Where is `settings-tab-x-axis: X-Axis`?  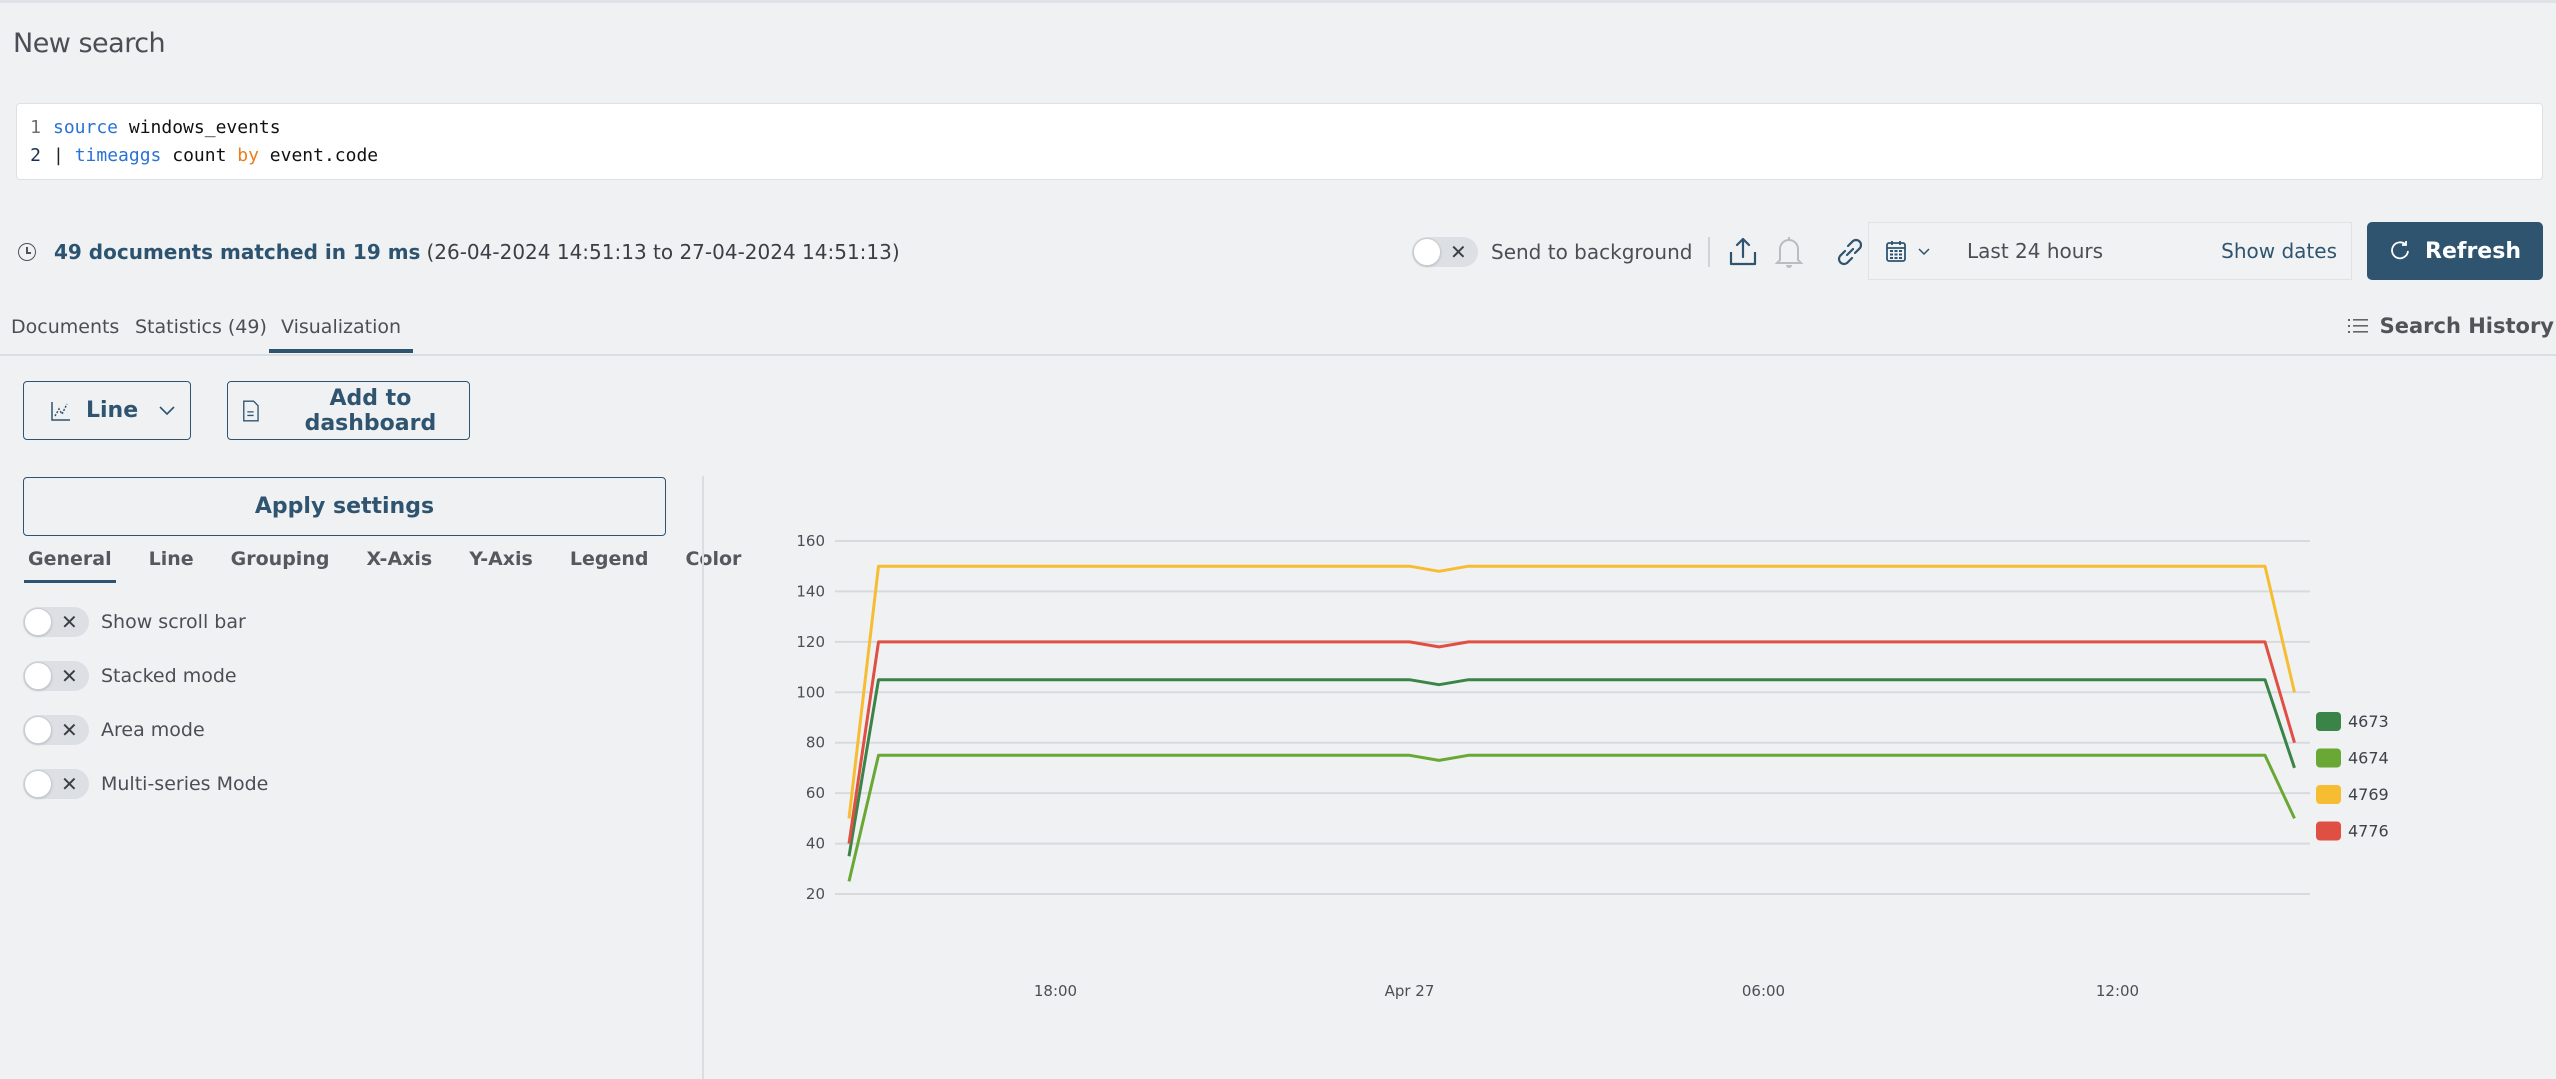 settings-tab-x-axis: X-Axis is located at coordinates (399, 558).